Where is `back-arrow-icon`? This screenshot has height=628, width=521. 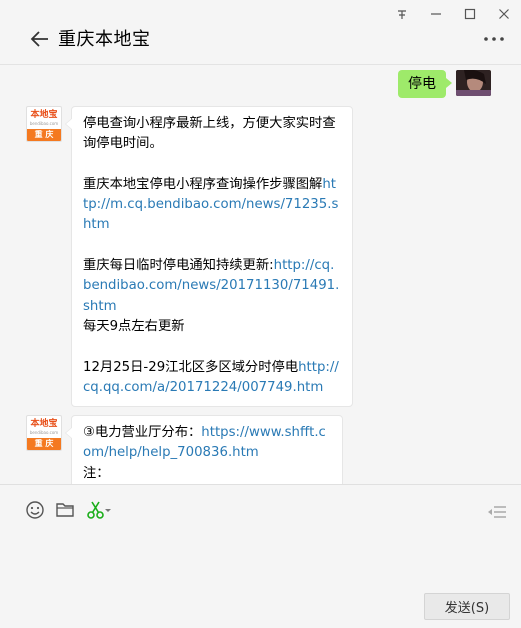 back-arrow-icon is located at coordinates (40, 39).